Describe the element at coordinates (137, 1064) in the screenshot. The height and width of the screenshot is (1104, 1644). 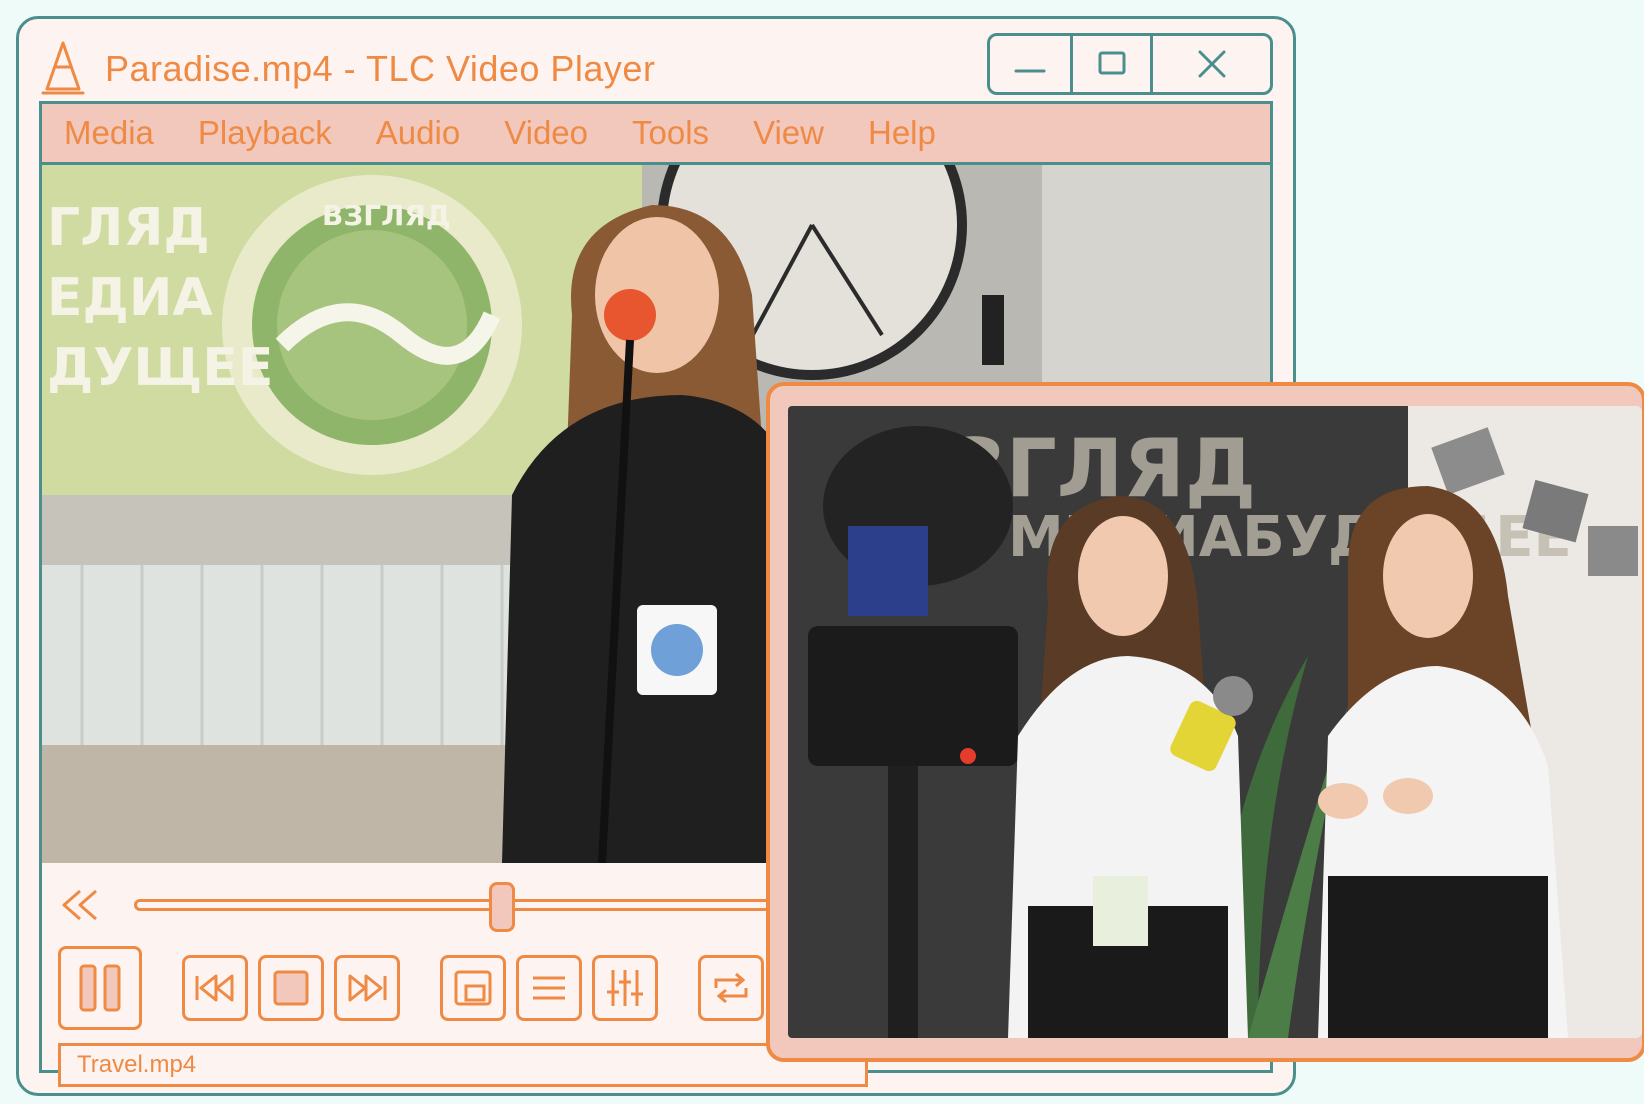
I see `playlist-item-label: Travel.mp4` at that location.